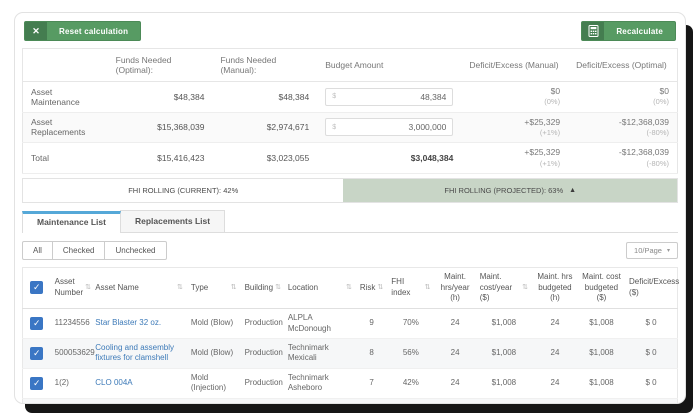  I want to click on summary-header-empty, so click(65, 65).